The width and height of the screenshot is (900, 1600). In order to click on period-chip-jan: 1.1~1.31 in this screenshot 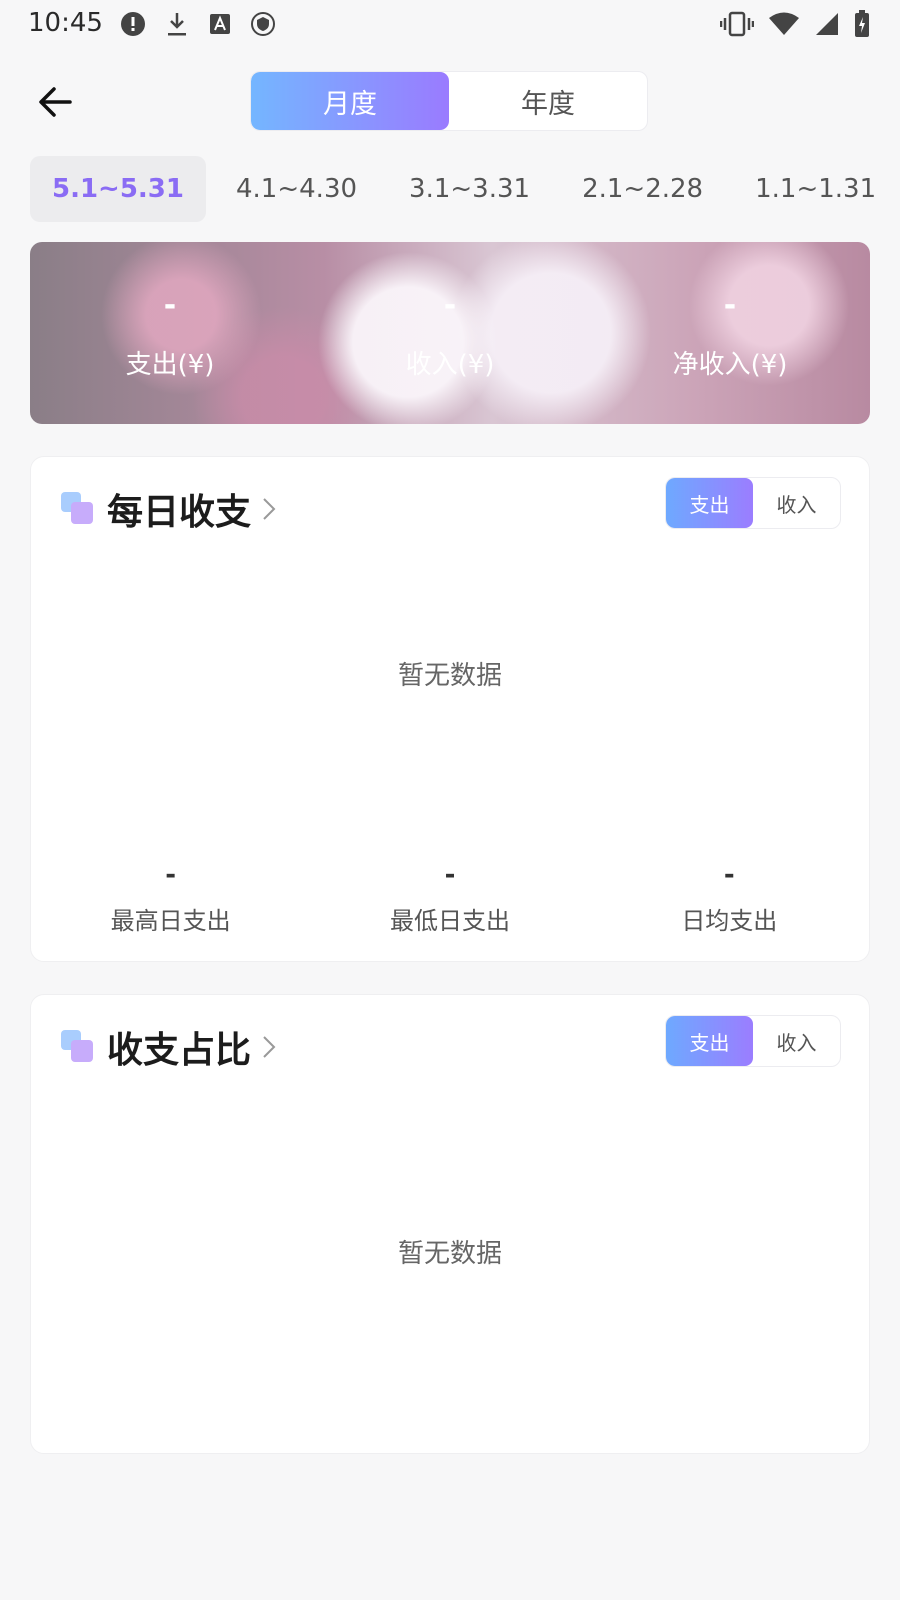, I will do `click(815, 189)`.